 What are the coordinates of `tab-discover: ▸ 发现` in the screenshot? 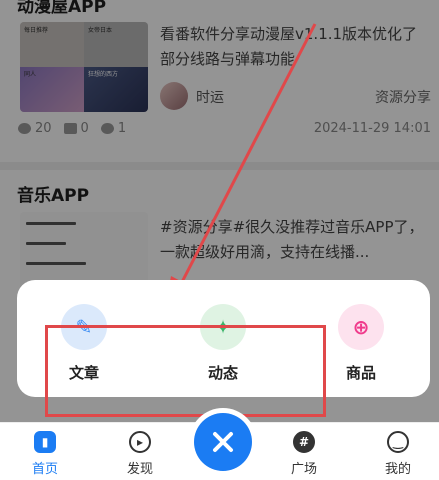 It's located at (140, 454).